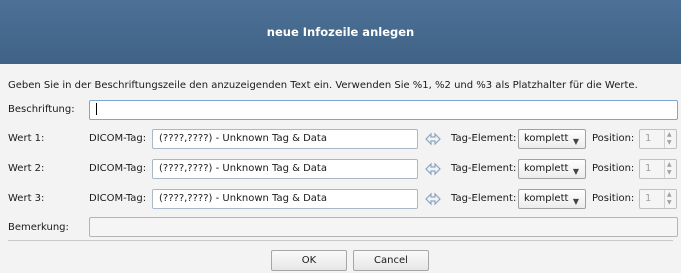  Describe the element at coordinates (613, 138) in the screenshot. I see `value1-position-label: Position:` at that location.